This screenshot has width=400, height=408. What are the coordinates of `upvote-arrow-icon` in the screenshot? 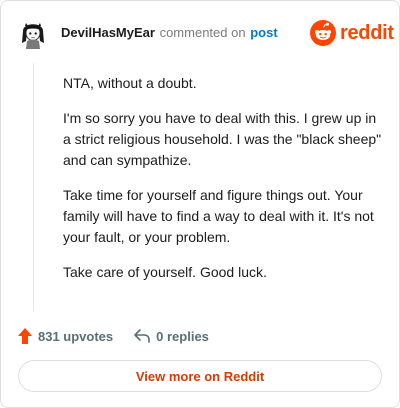 It's located at (25, 336).